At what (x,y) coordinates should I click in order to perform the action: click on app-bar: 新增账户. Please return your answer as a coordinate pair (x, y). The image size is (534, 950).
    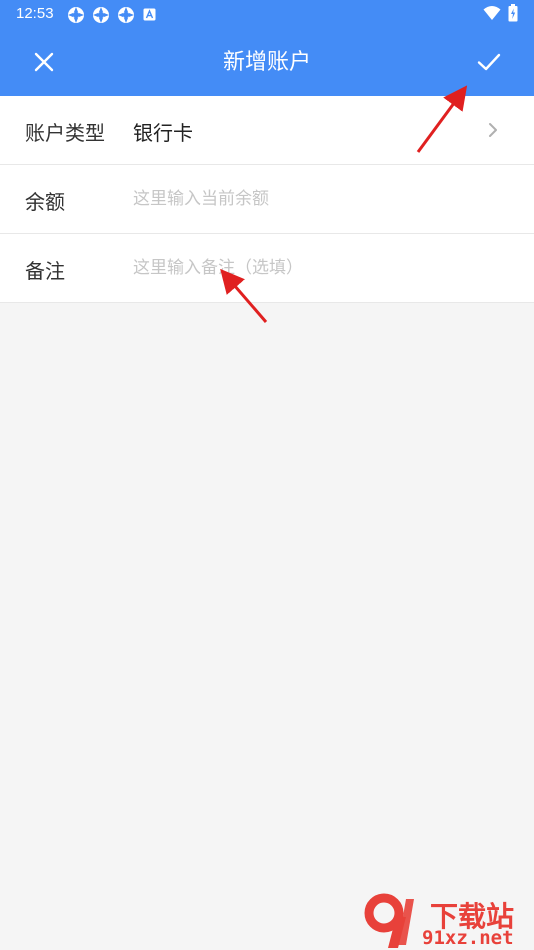
    Looking at the image, I should click on (267, 62).